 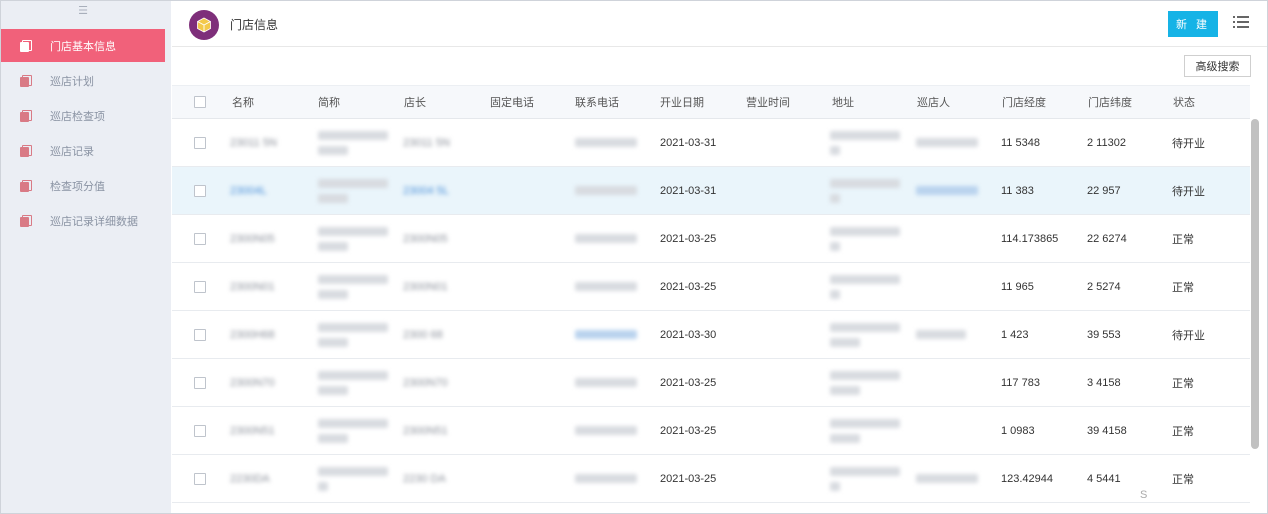 What do you see at coordinates (1188, 143) in the screenshot?
I see `status-badge: 待开业` at bounding box center [1188, 143].